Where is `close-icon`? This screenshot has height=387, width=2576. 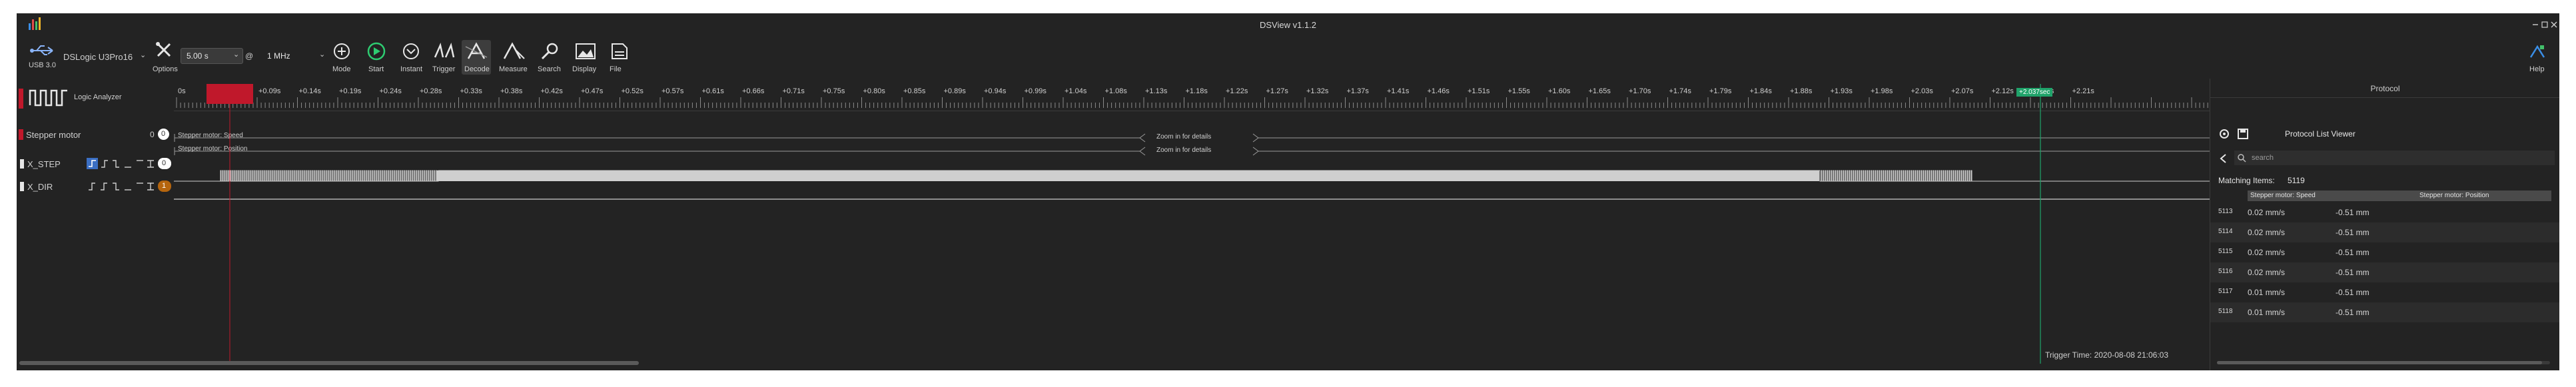
close-icon is located at coordinates (2554, 24).